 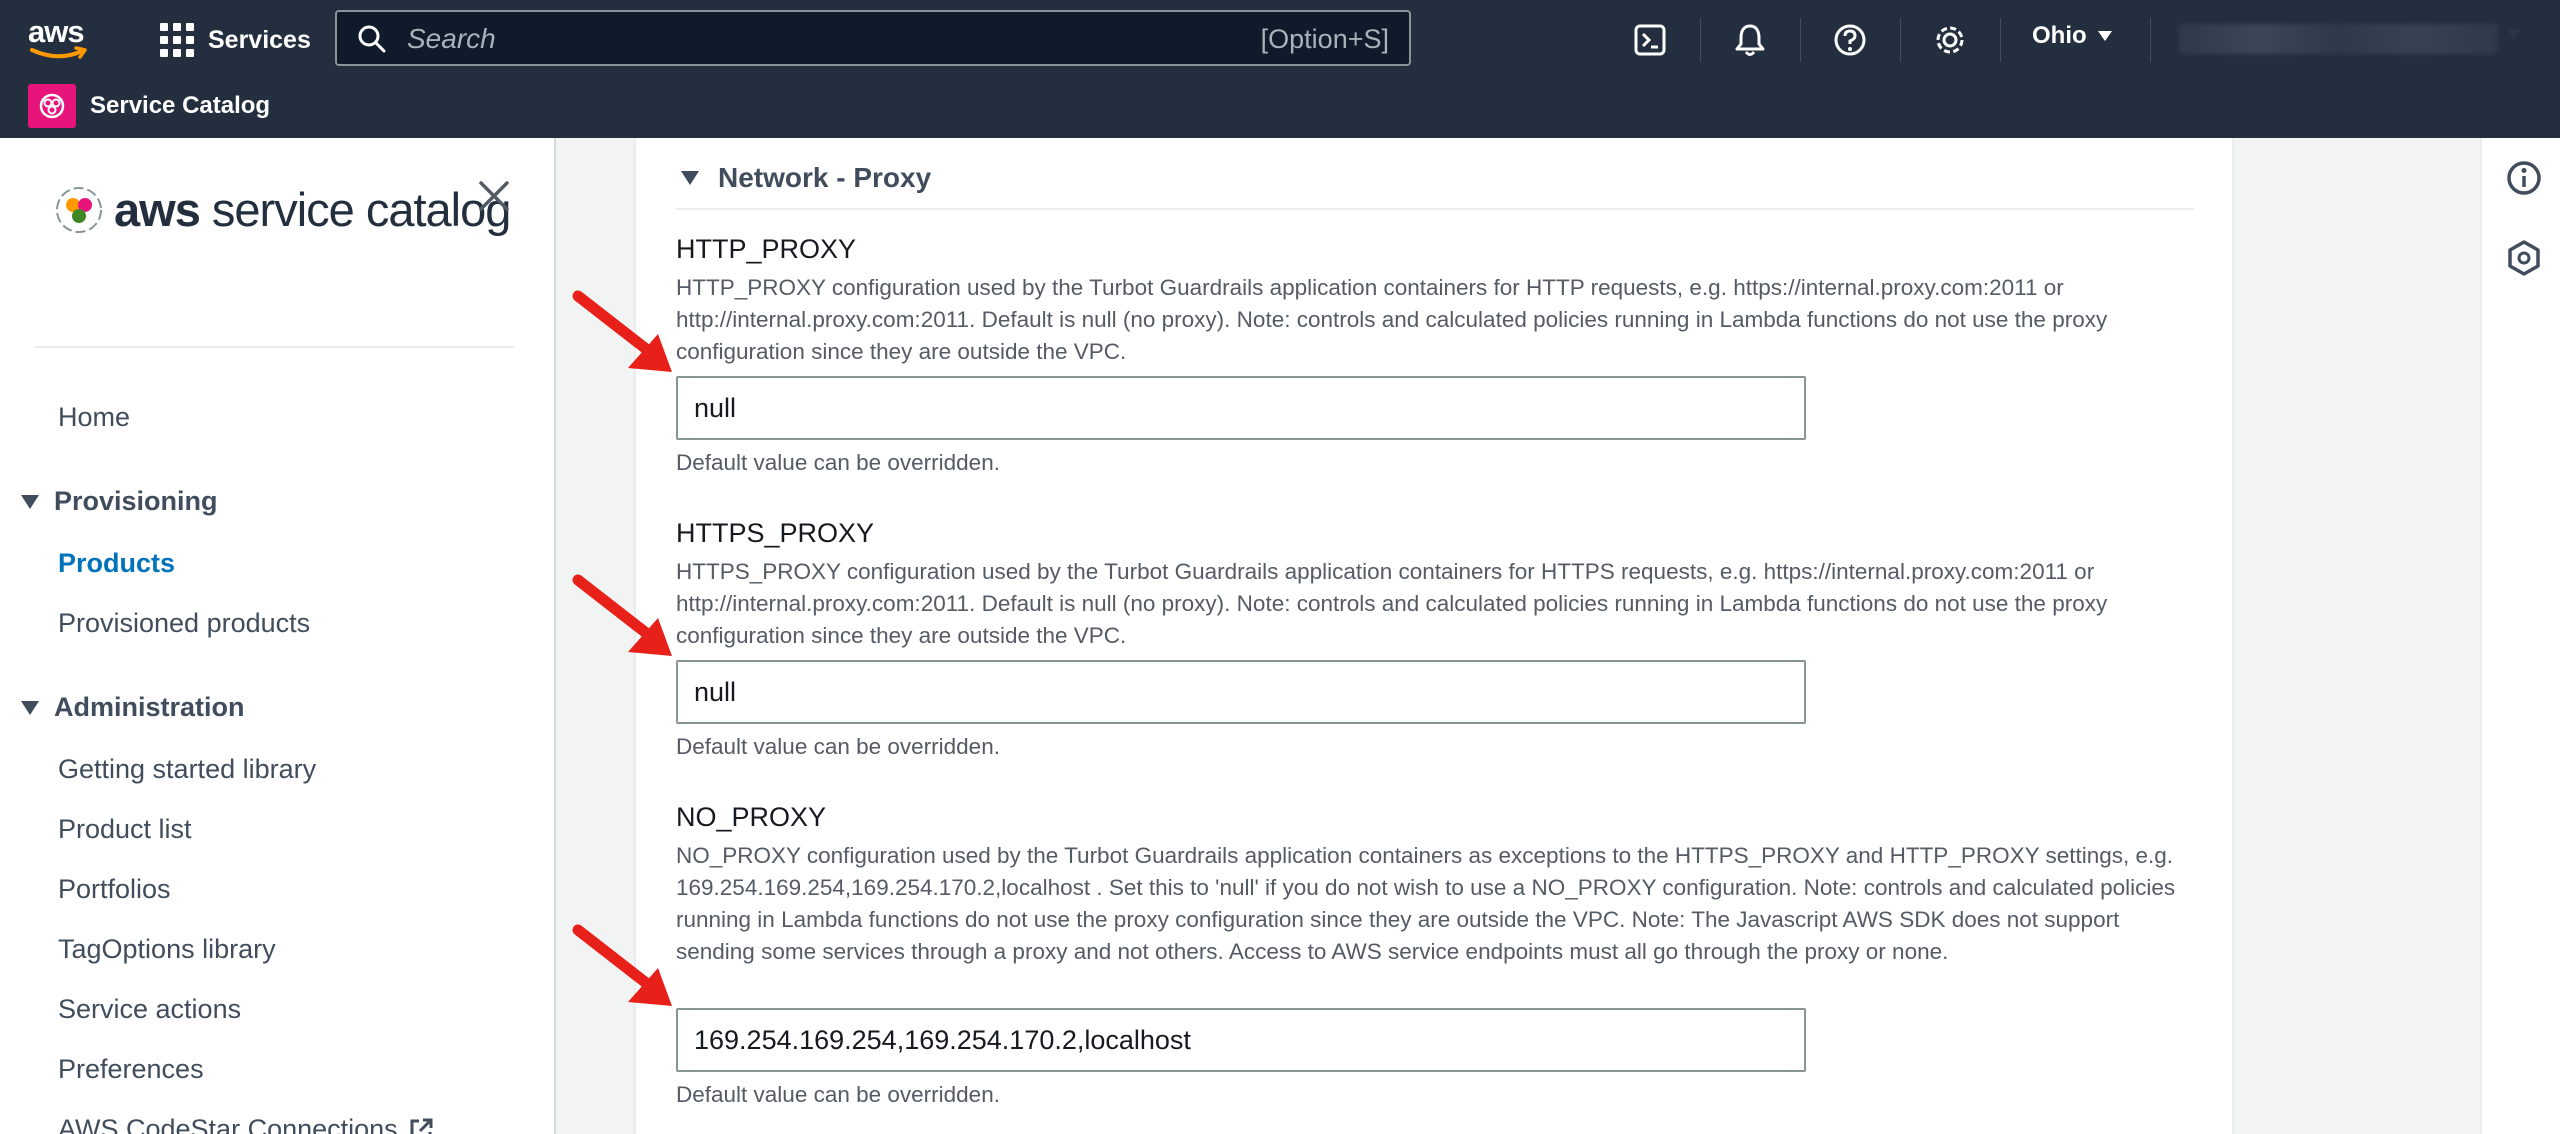 What do you see at coordinates (2524, 178) in the screenshot?
I see `info-icon` at bounding box center [2524, 178].